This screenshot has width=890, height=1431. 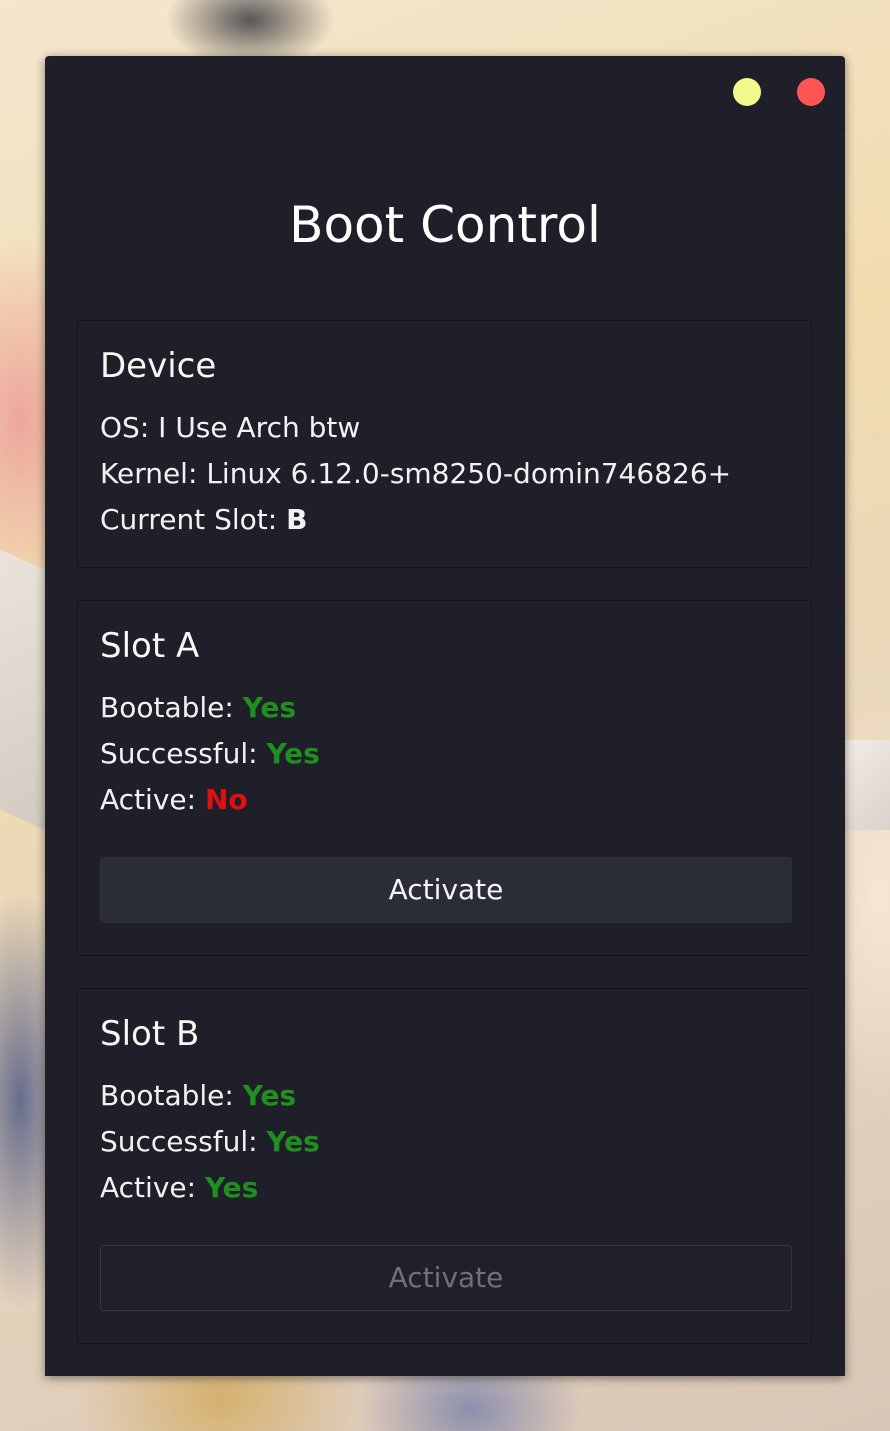 I want to click on slot-a-successful-row: Successful: Yes, so click(x=444, y=754).